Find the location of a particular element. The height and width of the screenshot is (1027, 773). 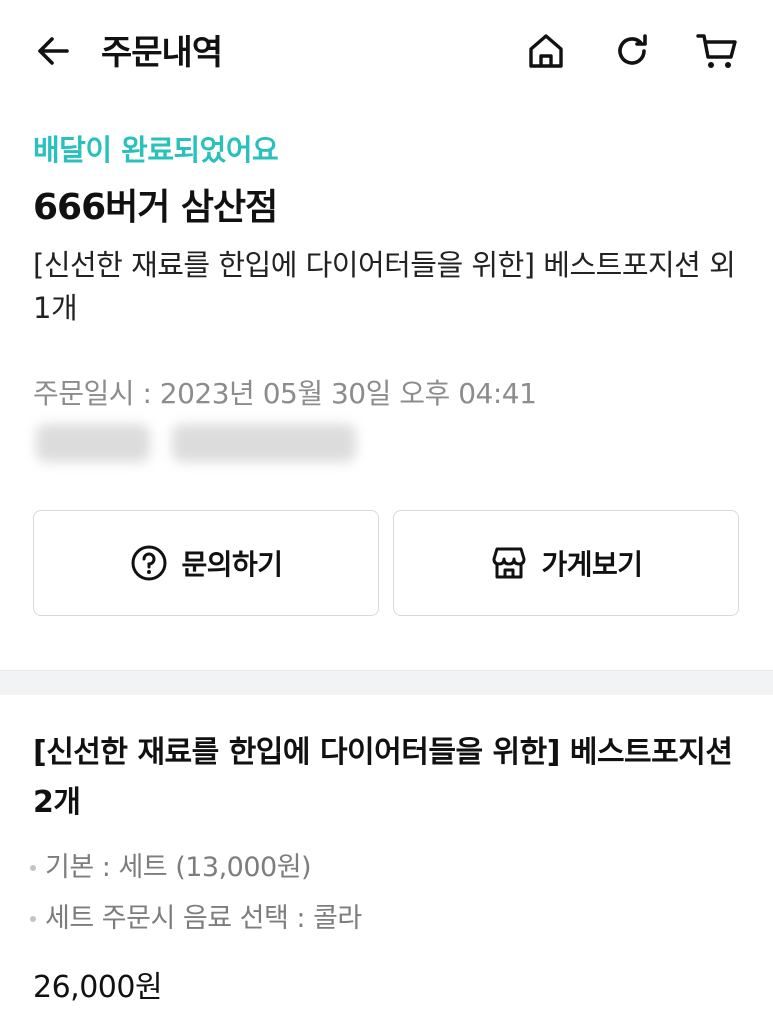

home-icon is located at coordinates (546, 53).